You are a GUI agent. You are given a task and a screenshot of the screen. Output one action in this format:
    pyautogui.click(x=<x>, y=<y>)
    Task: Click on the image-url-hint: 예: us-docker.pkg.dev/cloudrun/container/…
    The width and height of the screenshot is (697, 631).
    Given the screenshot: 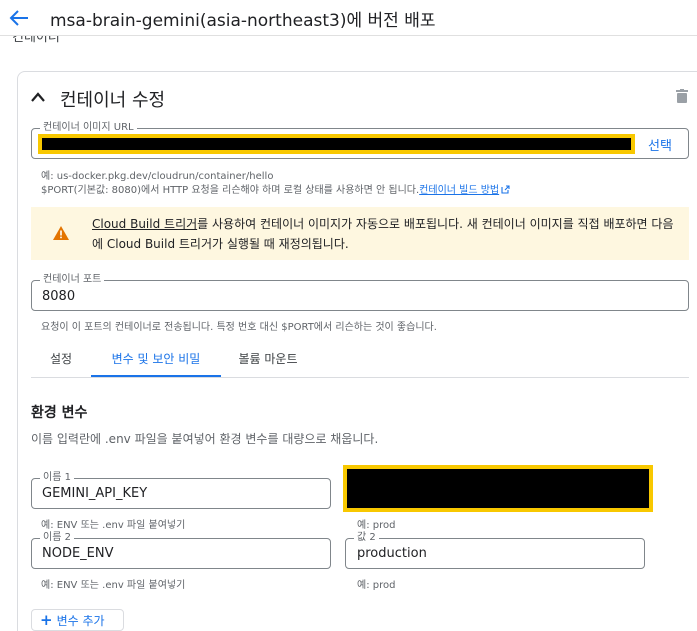 What is the action you would take?
    pyautogui.click(x=157, y=176)
    